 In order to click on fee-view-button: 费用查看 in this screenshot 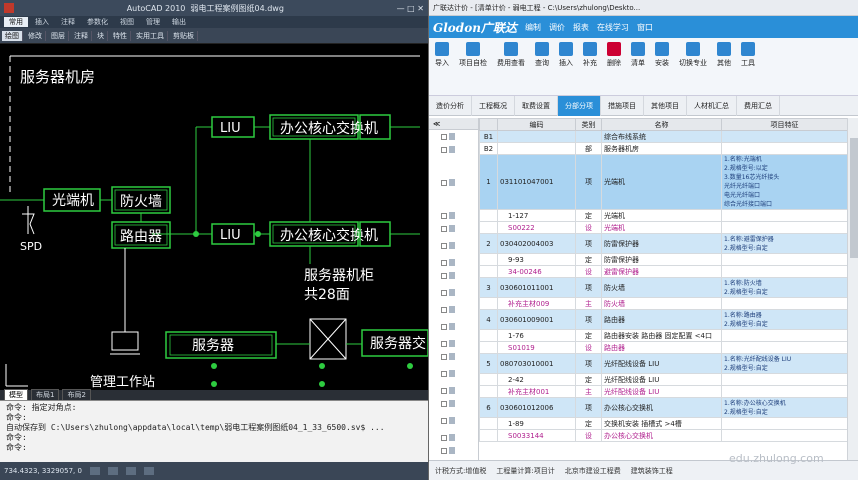, I will do `click(511, 55)`.